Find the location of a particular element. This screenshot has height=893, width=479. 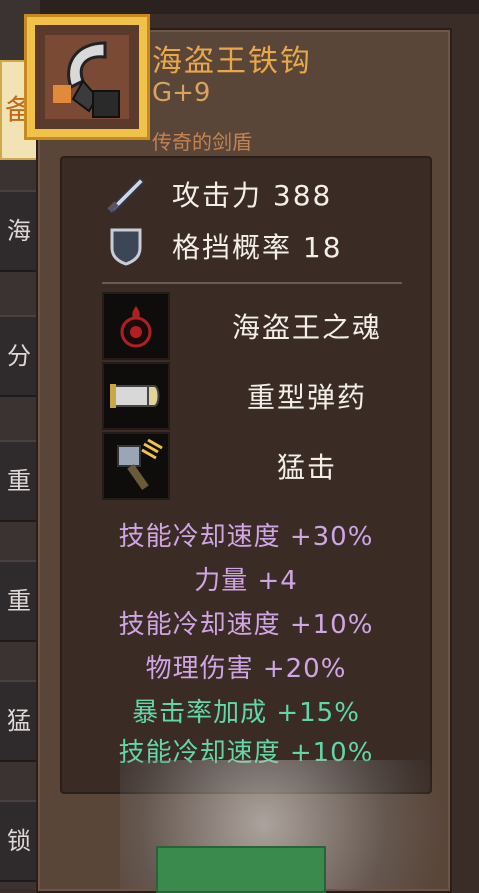

top-strip is located at coordinates (239, 7).